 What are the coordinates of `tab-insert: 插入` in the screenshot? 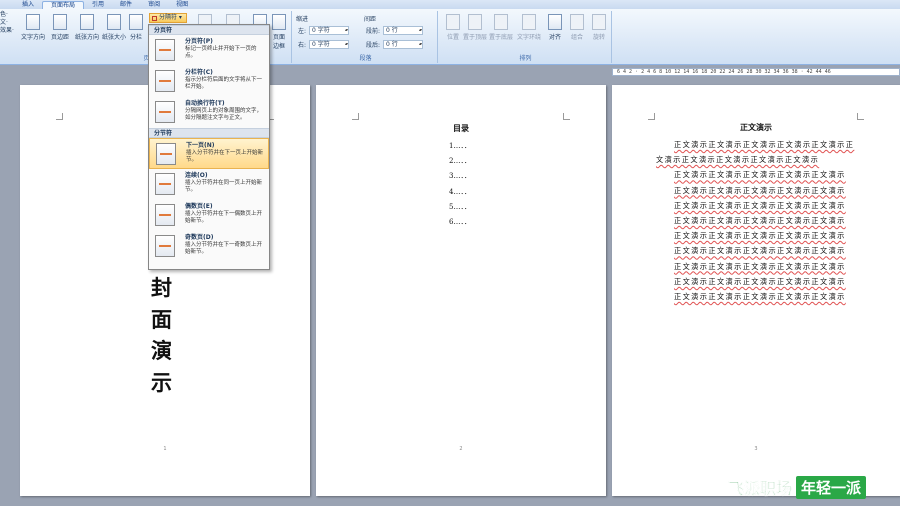 It's located at (28, 5).